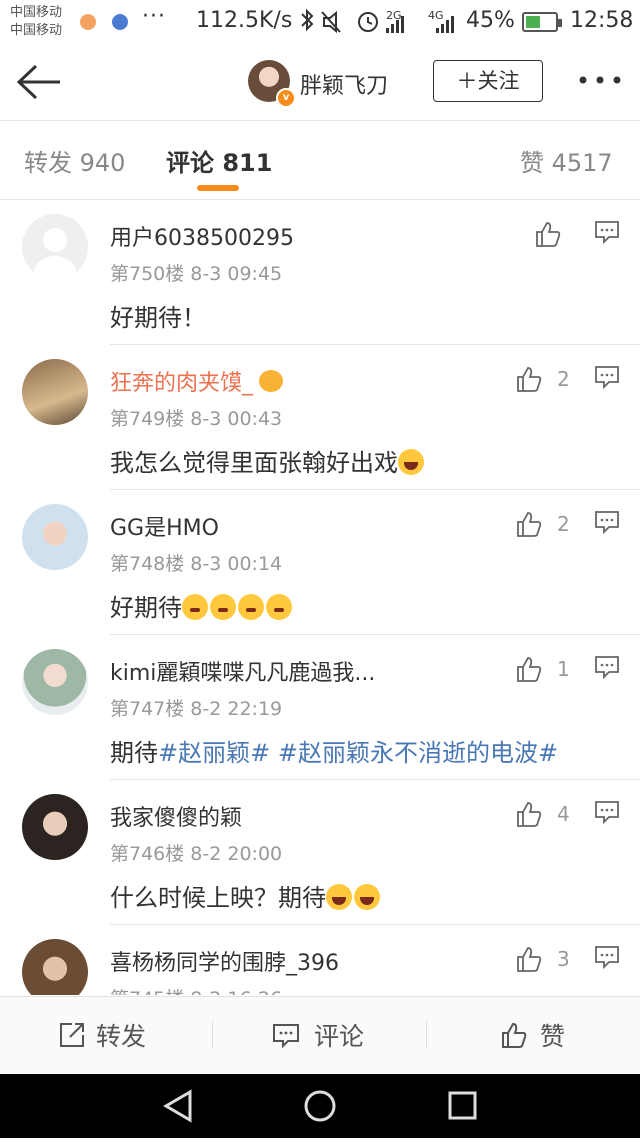 The height and width of the screenshot is (1142, 640). Describe the element at coordinates (600, 80) in the screenshot. I see `more-options-icon` at that location.